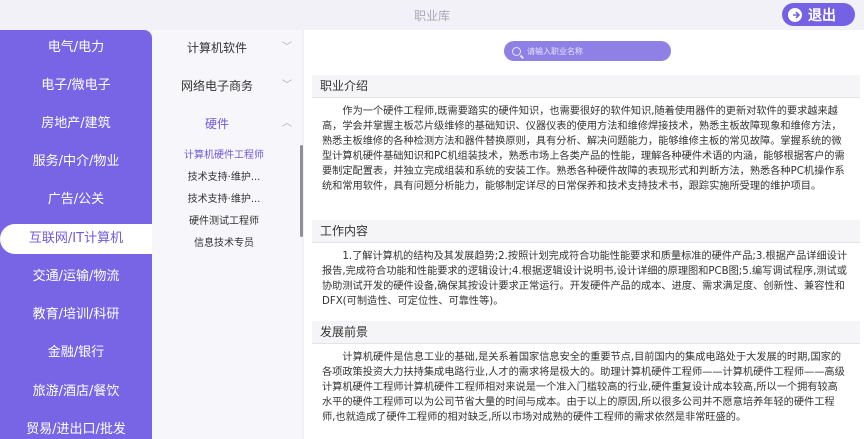  What do you see at coordinates (795, 14) in the screenshot?
I see `logout-icon` at bounding box center [795, 14].